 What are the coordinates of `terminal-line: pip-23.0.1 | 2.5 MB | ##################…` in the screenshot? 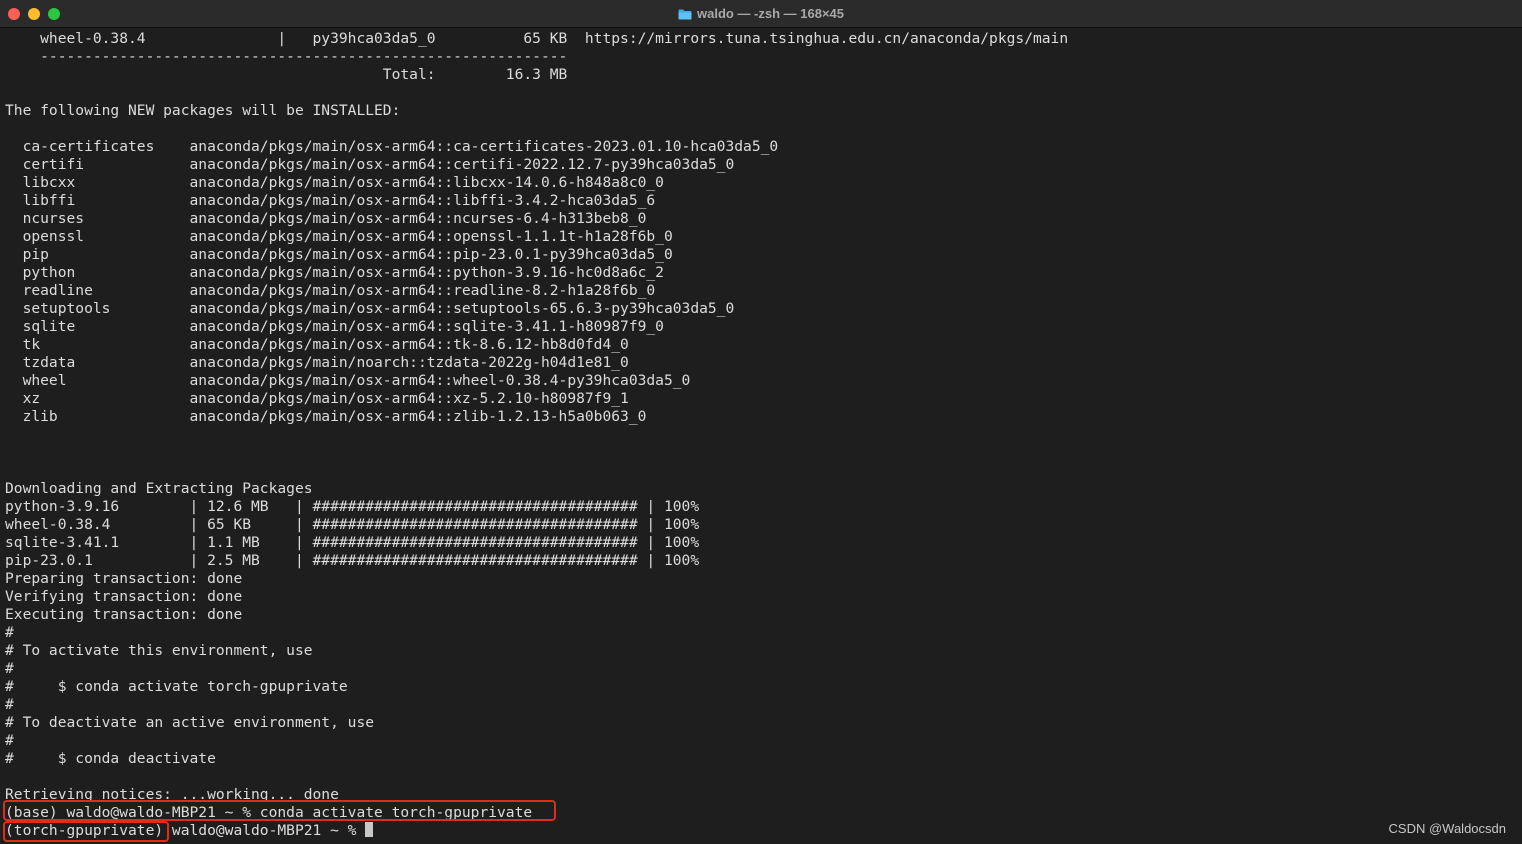 It's located at (352, 560).